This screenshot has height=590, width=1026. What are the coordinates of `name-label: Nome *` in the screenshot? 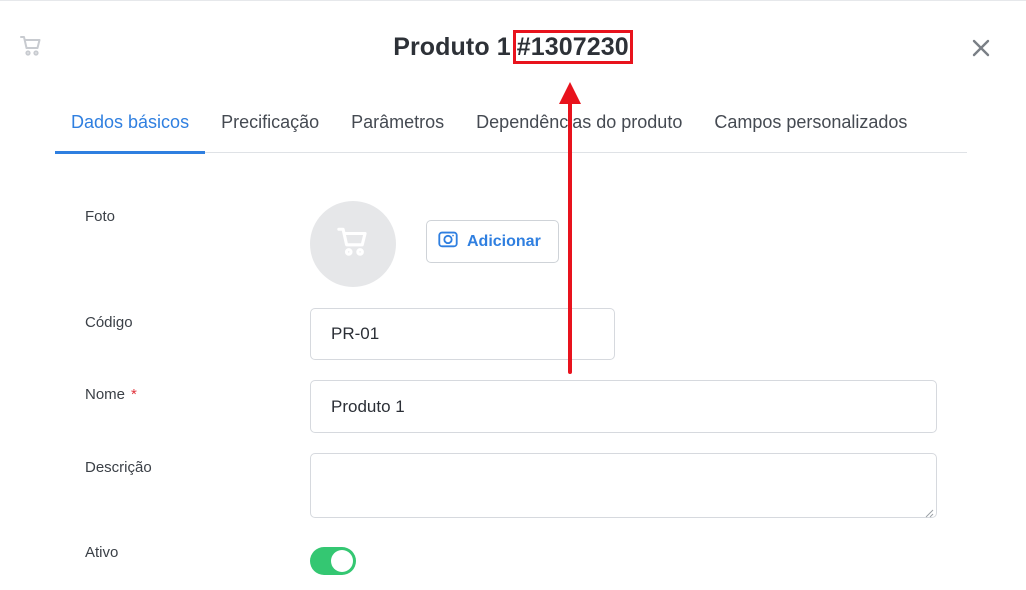 It's located at (111, 394).